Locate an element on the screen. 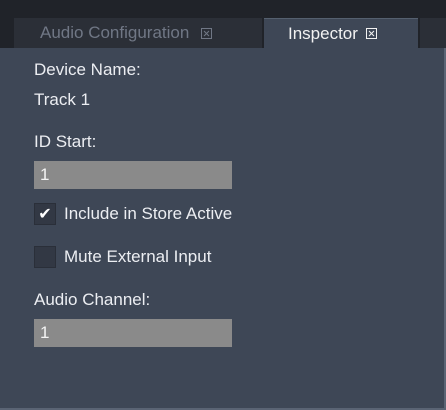 This screenshot has height=410, width=446. audio-channel-field: 1 is located at coordinates (133, 333).